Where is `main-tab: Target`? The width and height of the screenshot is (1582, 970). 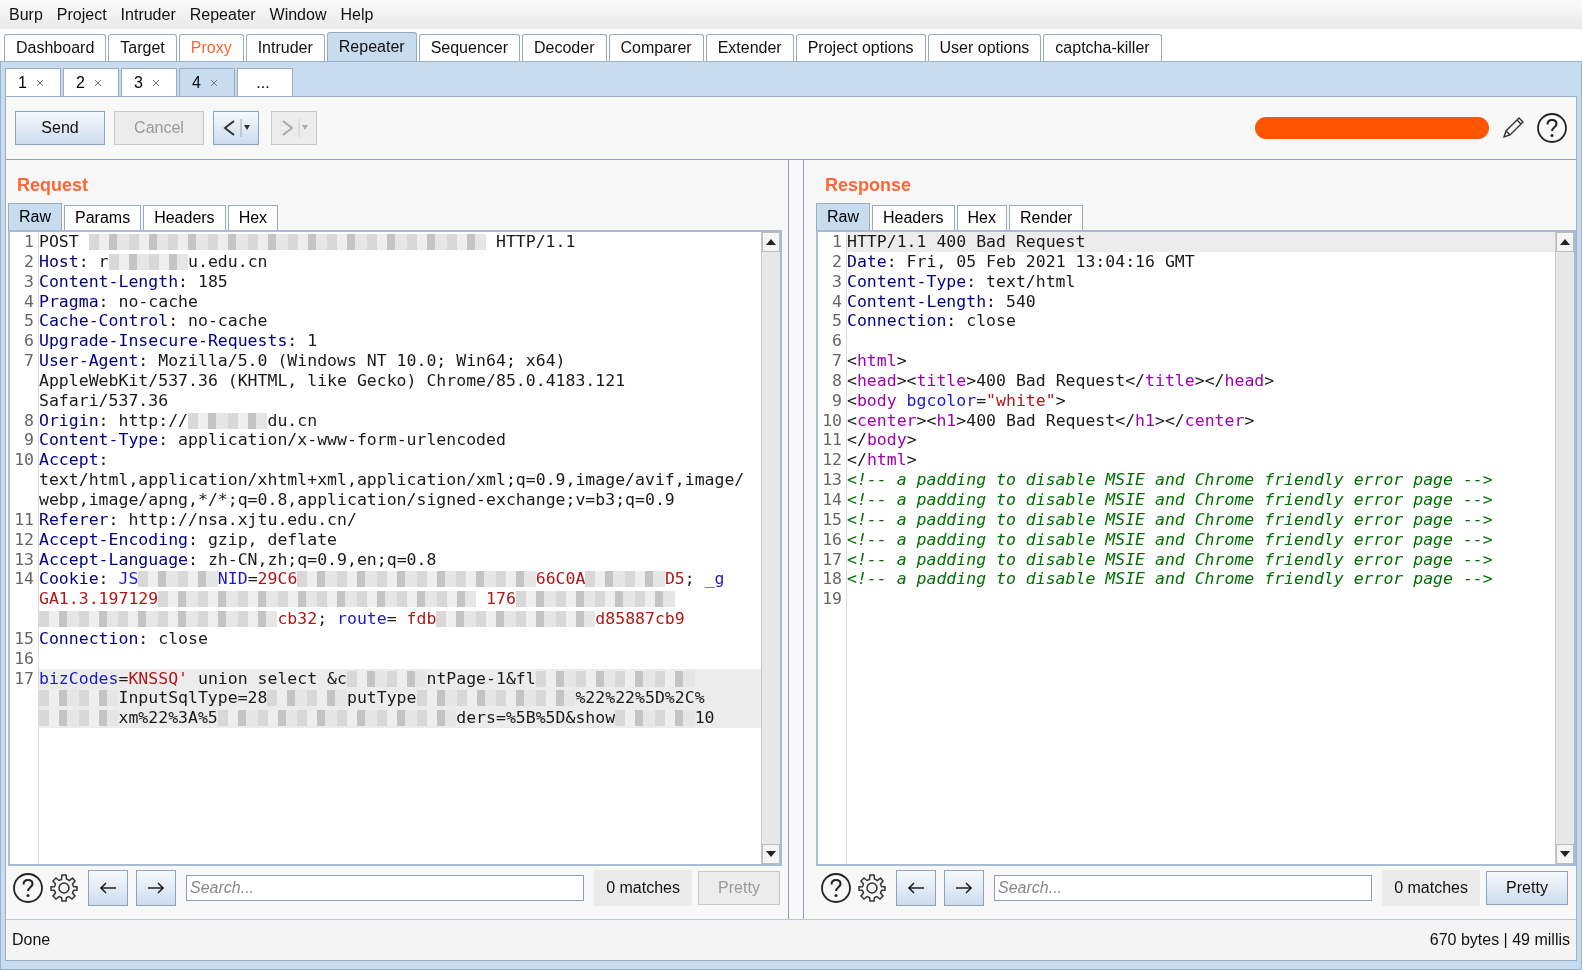
main-tab: Target is located at coordinates (142, 47).